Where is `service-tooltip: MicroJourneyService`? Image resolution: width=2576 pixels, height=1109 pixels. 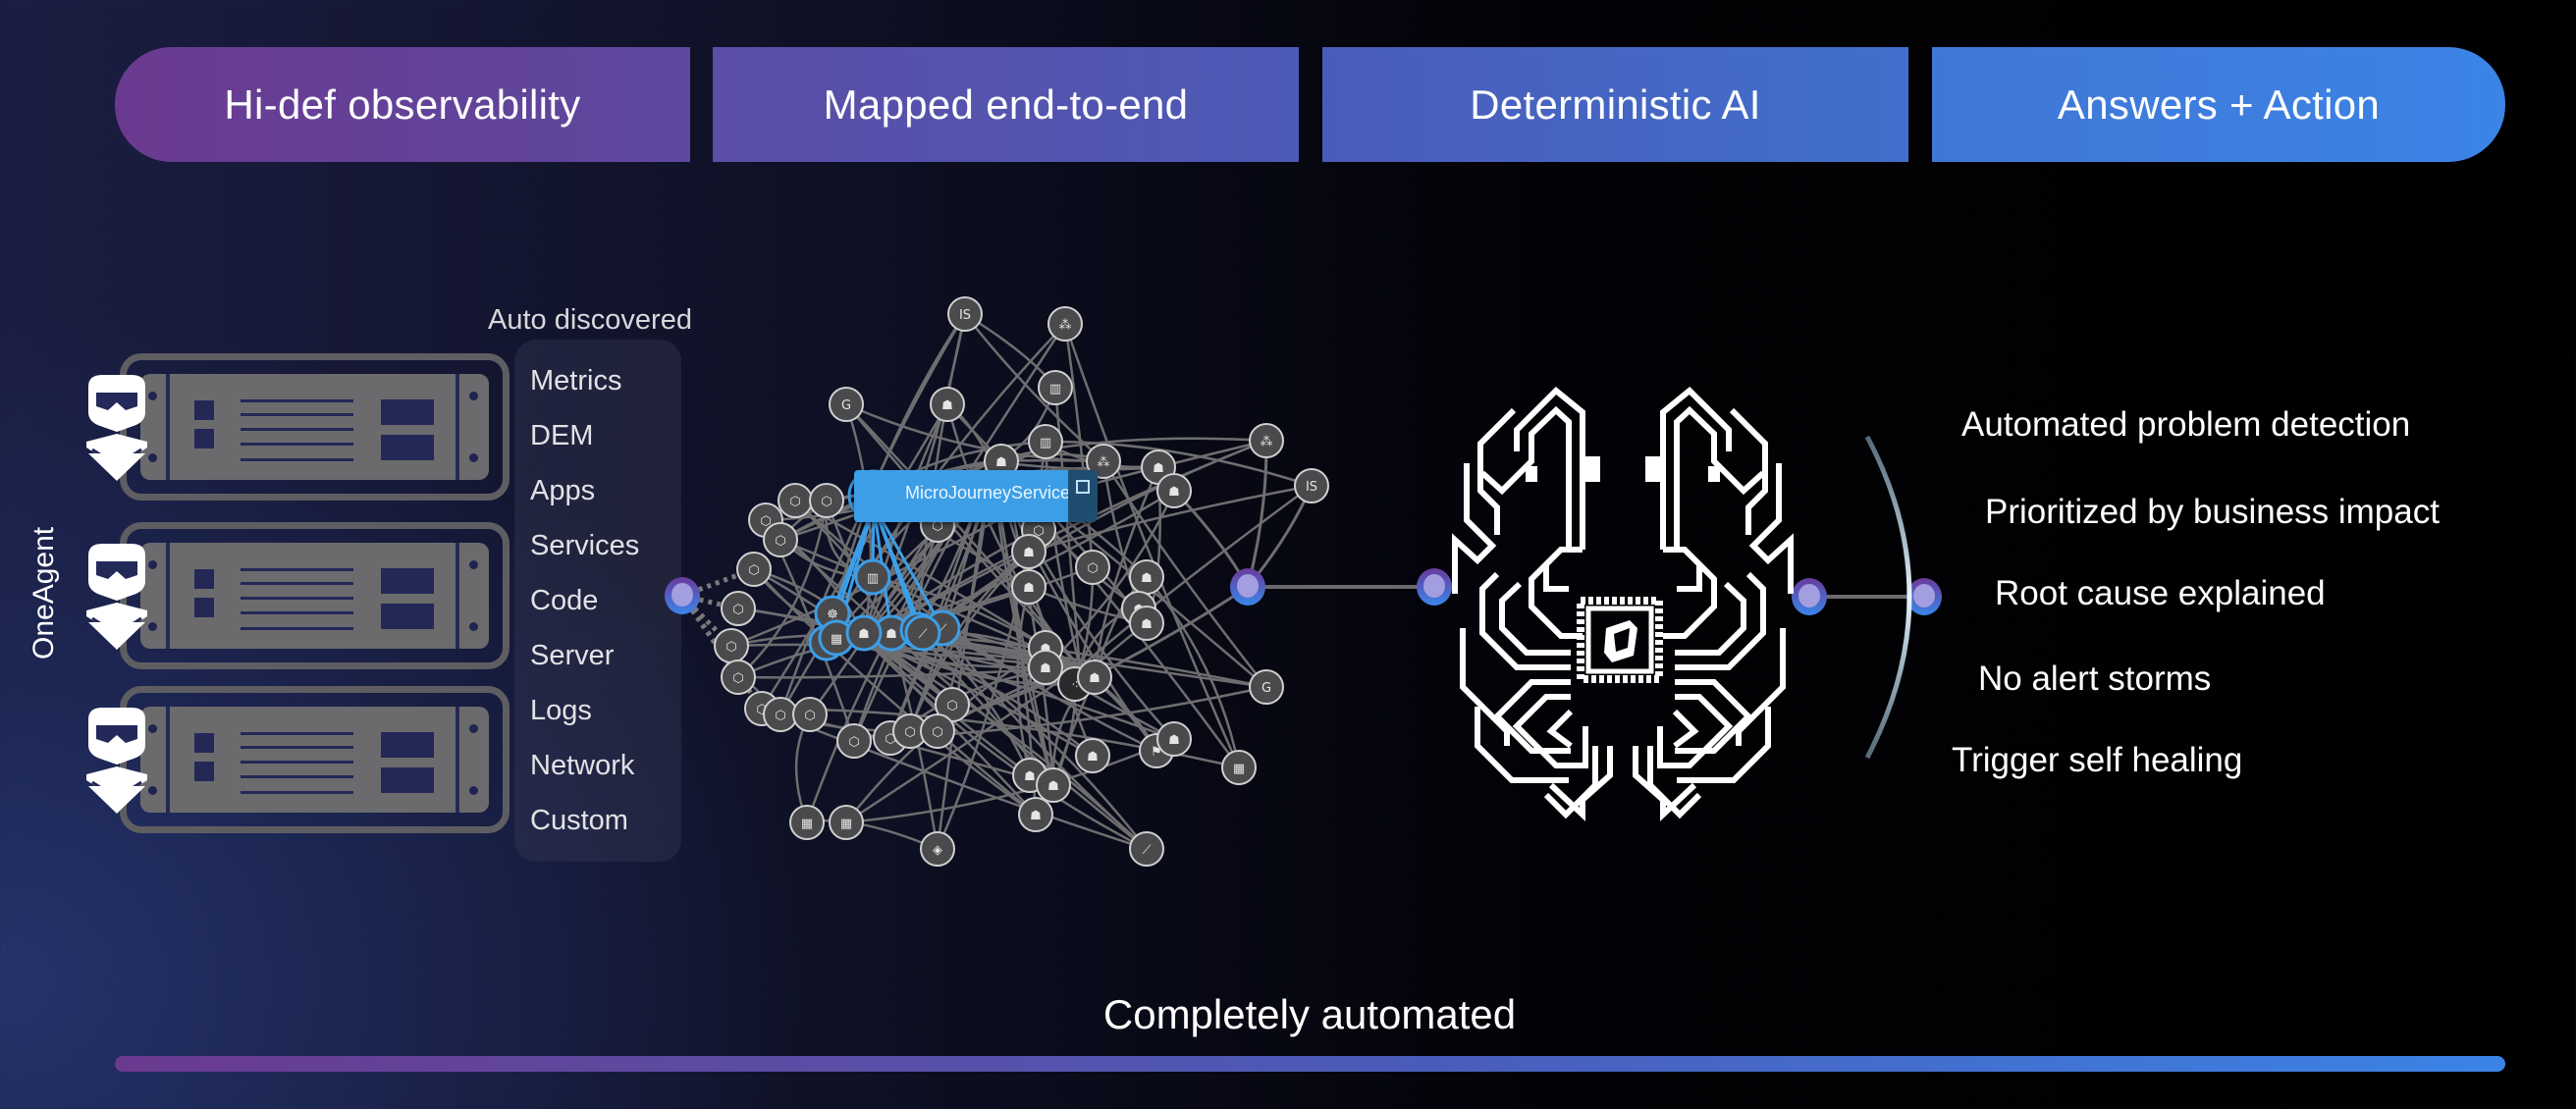
service-tooltip: MicroJourneyService is located at coordinates (976, 496).